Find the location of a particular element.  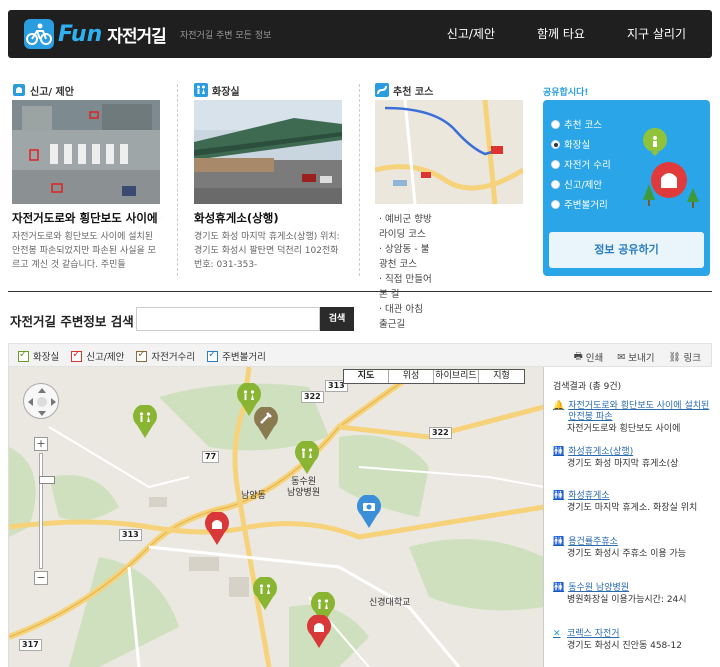

share-info-button: 정보 공유하기 is located at coordinates (626, 250).